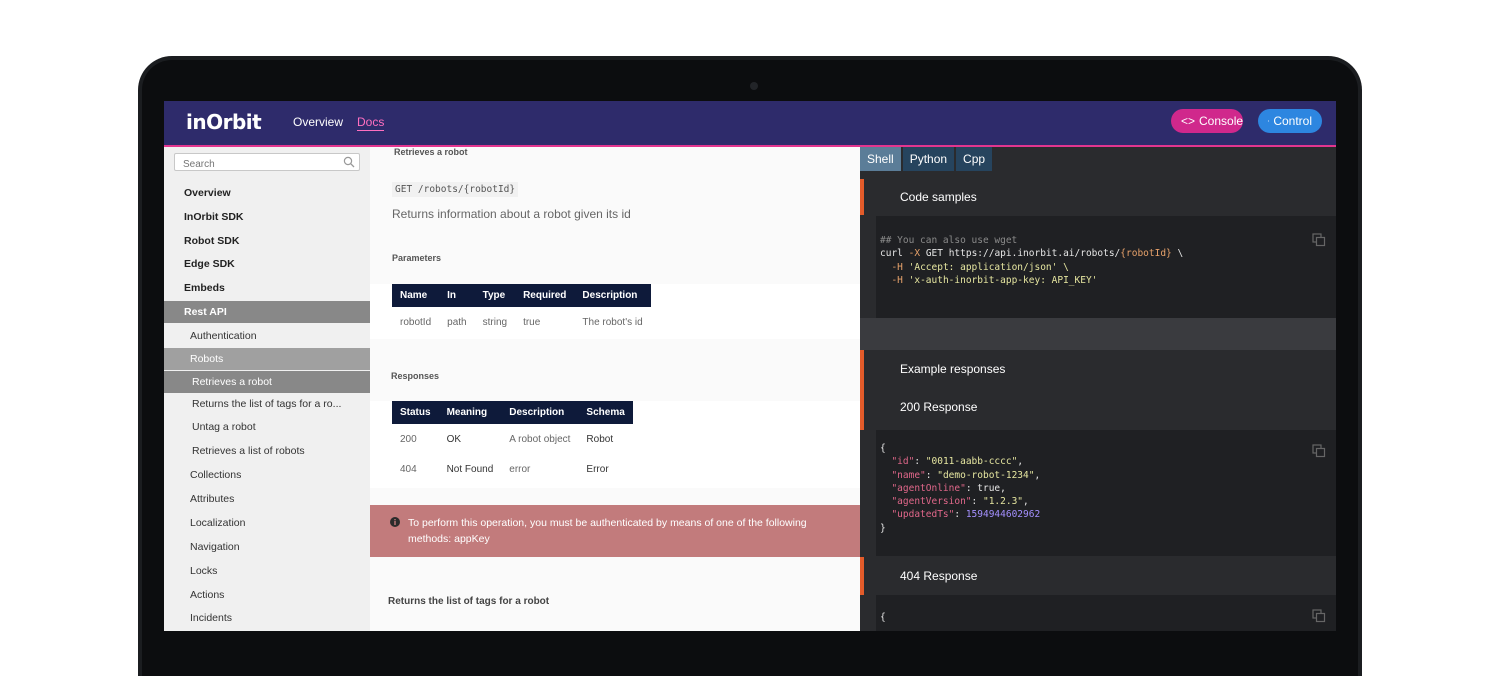  What do you see at coordinates (1023, 254) in the screenshot?
I see `curl-url: GET https://api.inorbit.ai/robots/` at bounding box center [1023, 254].